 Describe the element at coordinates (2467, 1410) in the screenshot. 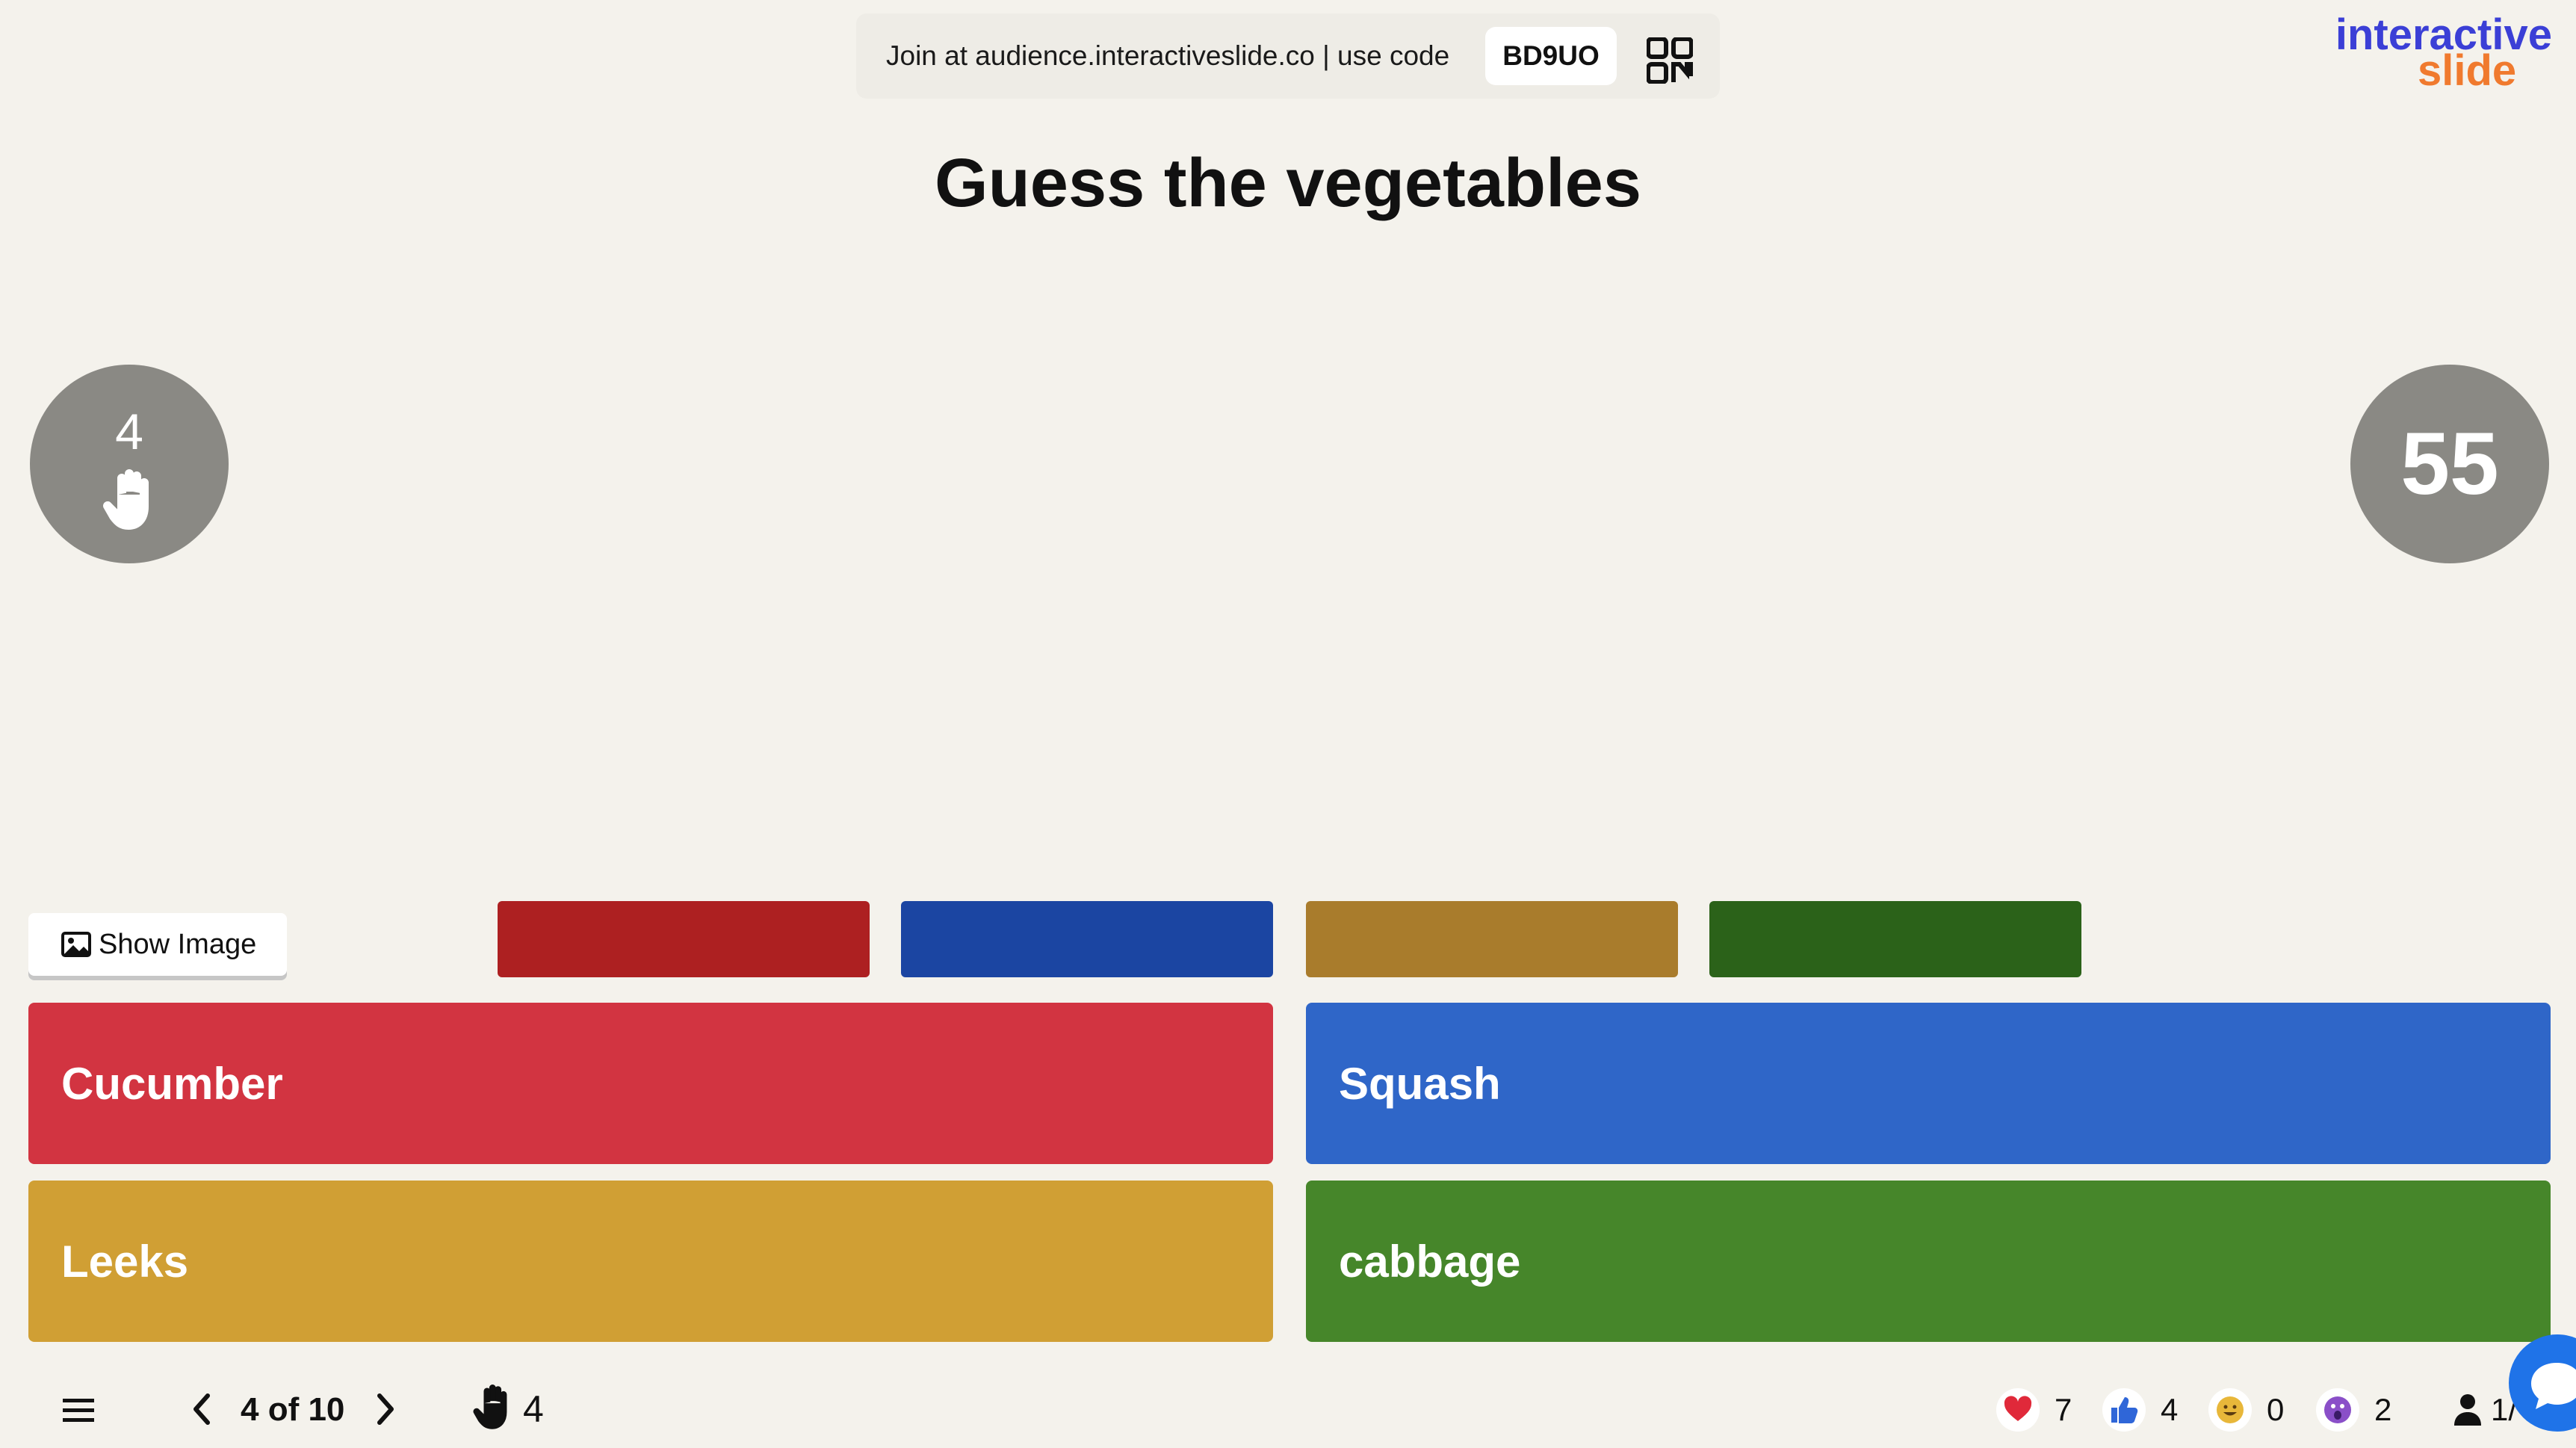

I see `person-icon` at that location.